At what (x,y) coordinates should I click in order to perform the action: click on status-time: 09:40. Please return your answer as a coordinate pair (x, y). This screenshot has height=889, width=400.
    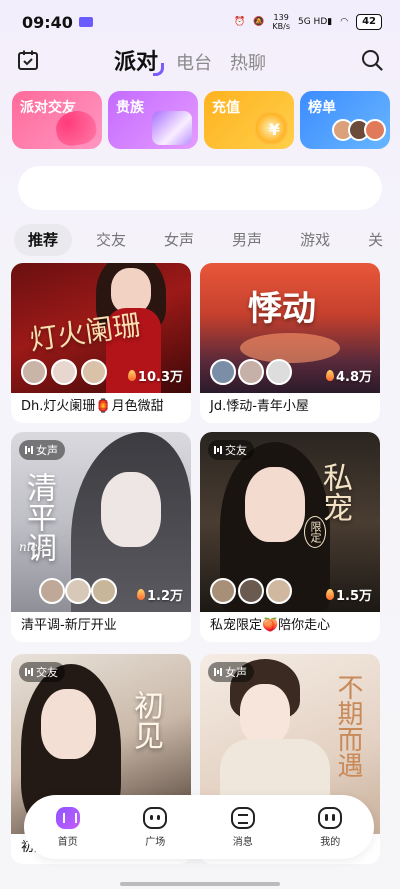
    Looking at the image, I should click on (47, 22).